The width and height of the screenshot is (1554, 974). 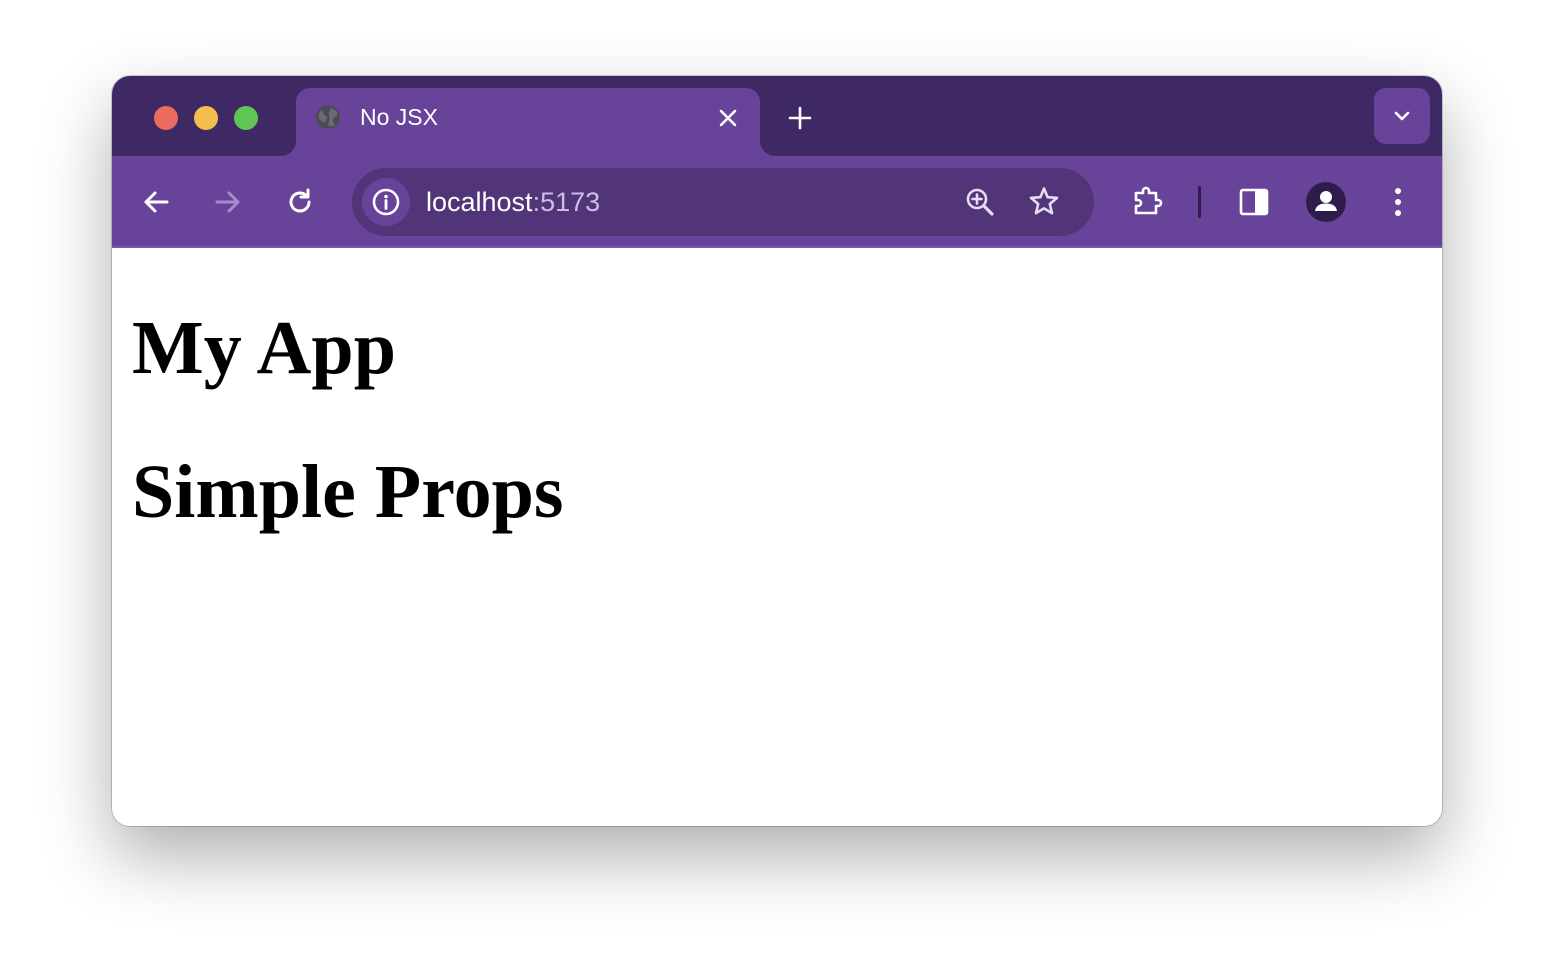 I want to click on side-panel-button, so click(x=1254, y=202).